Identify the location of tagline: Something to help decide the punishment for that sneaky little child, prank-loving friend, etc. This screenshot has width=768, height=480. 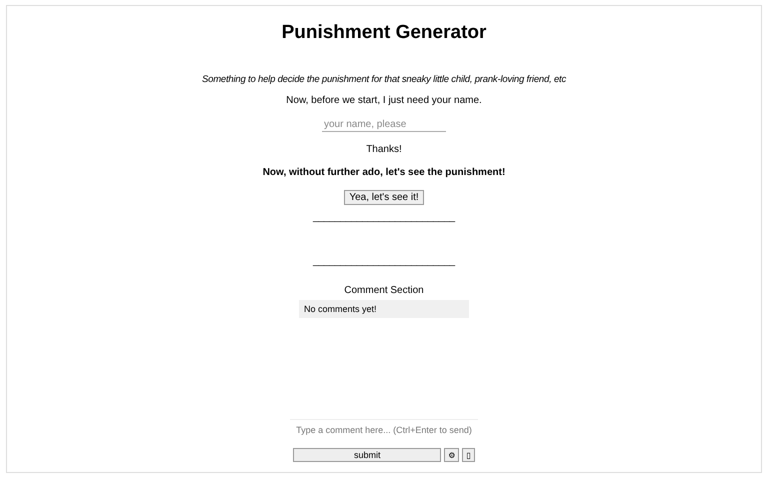
(384, 79).